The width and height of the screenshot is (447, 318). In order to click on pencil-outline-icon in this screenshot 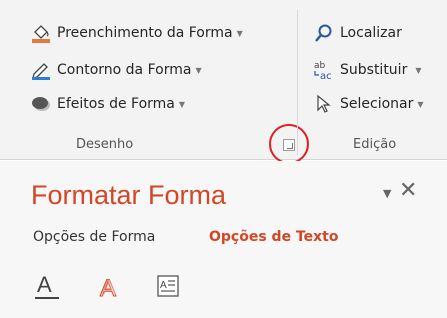, I will do `click(41, 70)`.